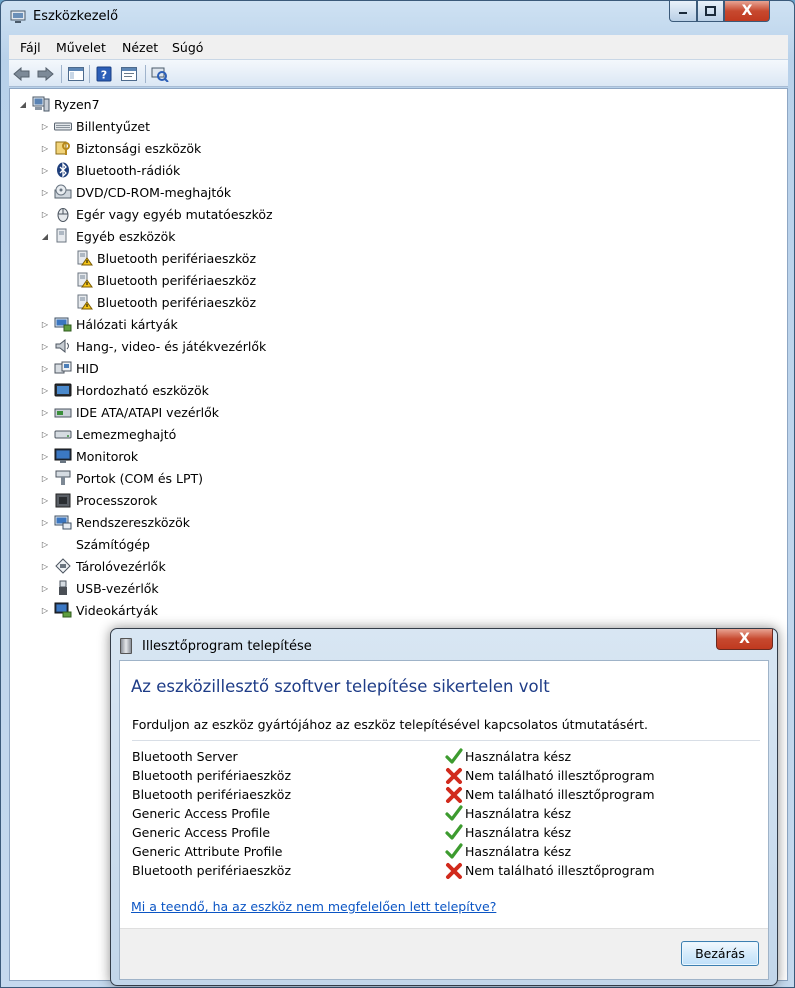  I want to click on speaker-icon, so click(62, 346).